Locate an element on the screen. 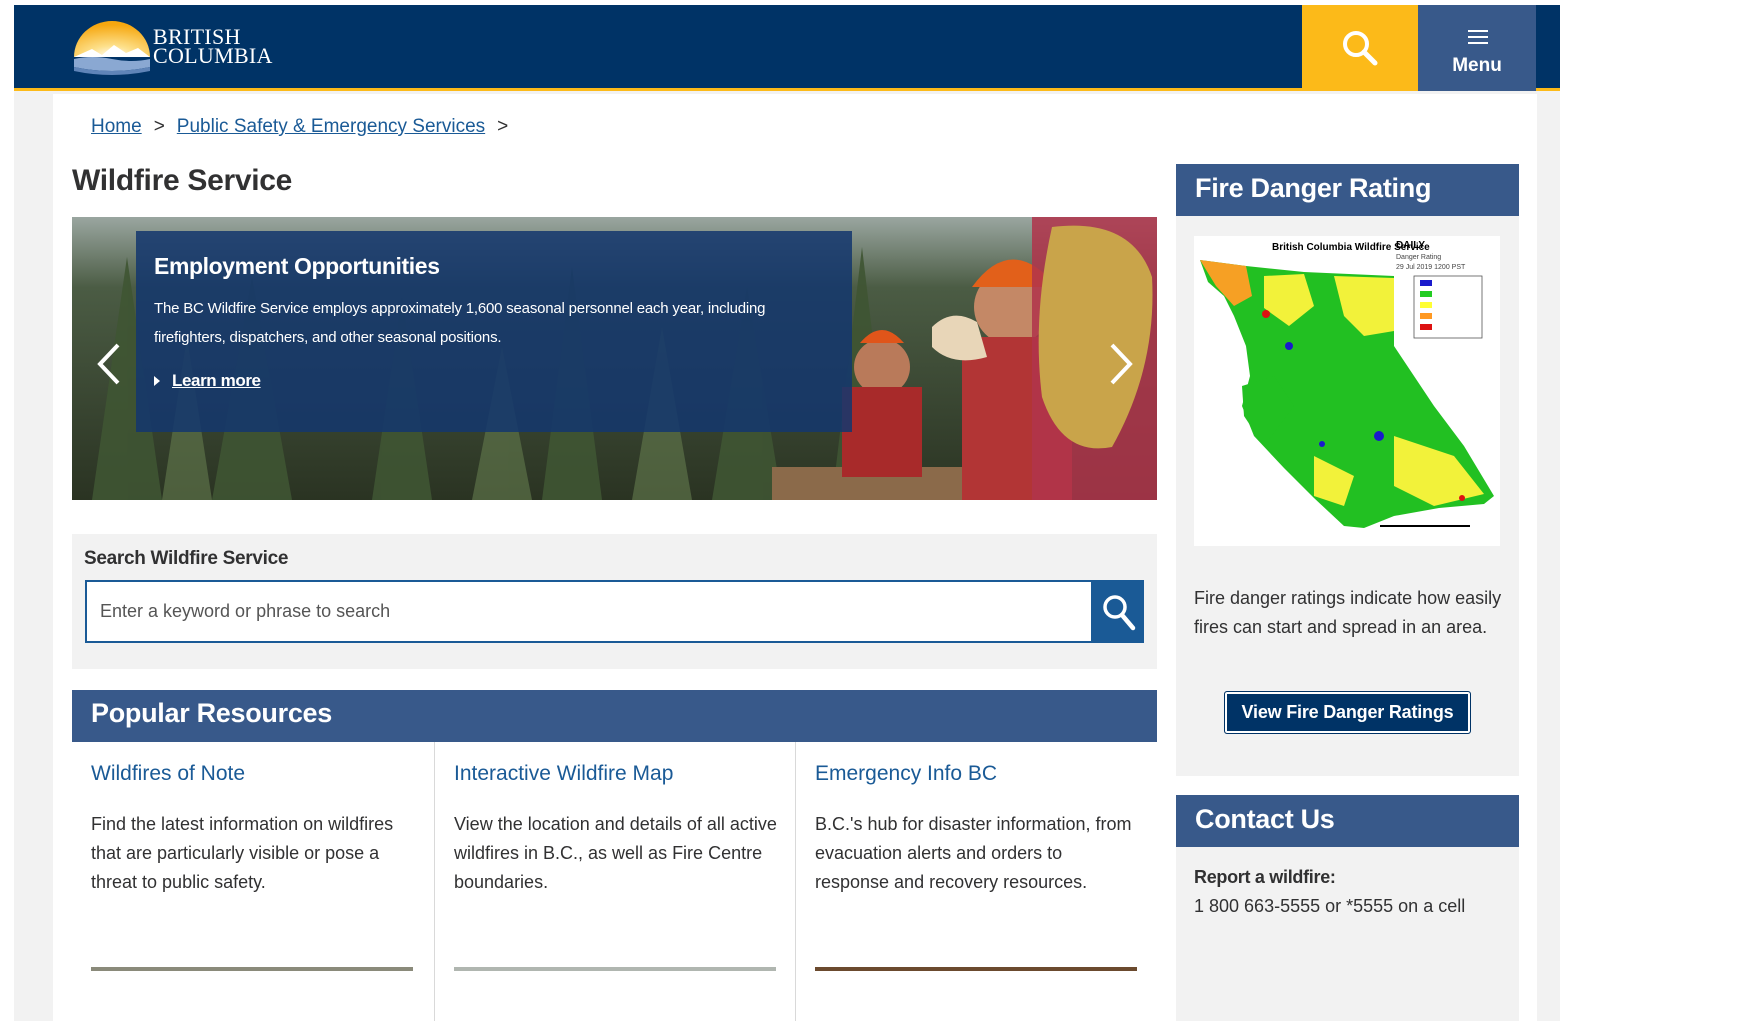 This screenshot has height=1021, width=1739. report-wildfire-phone: 1 800 663-5555 or *5555 on a cell is located at coordinates (1329, 906).